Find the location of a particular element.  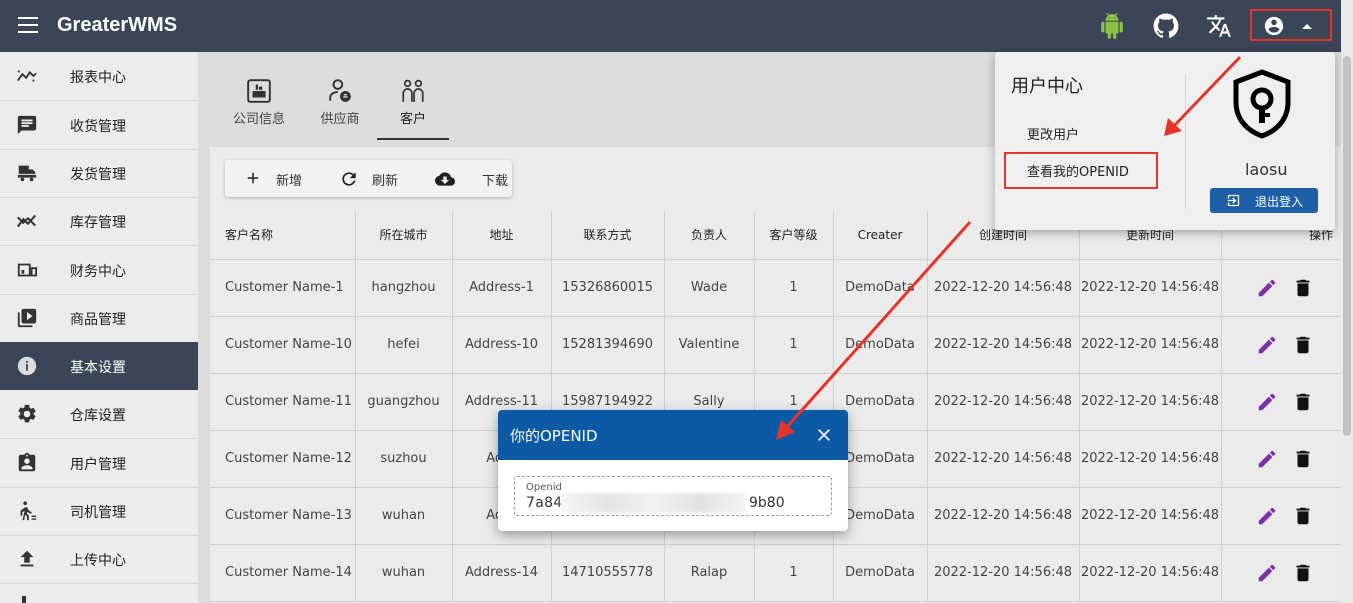

translate-icon is located at coordinates (1219, 26).